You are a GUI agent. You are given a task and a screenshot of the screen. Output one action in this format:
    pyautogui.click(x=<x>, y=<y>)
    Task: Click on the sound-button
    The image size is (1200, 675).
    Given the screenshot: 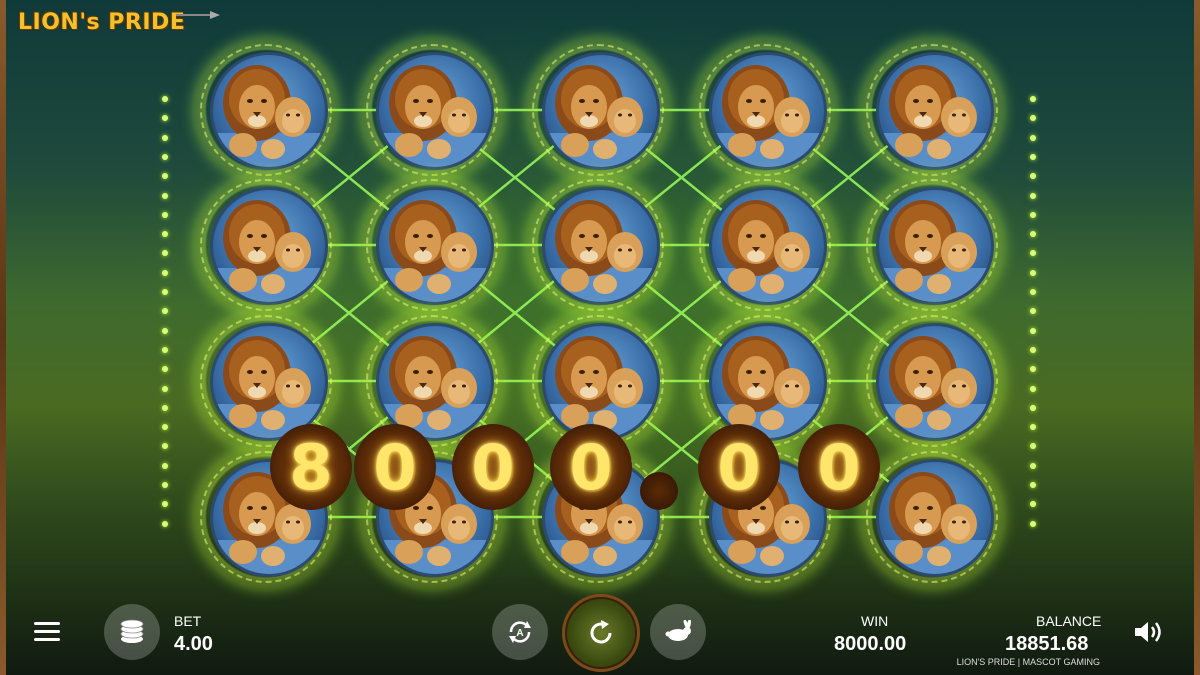 What is the action you would take?
    pyautogui.click(x=1150, y=632)
    